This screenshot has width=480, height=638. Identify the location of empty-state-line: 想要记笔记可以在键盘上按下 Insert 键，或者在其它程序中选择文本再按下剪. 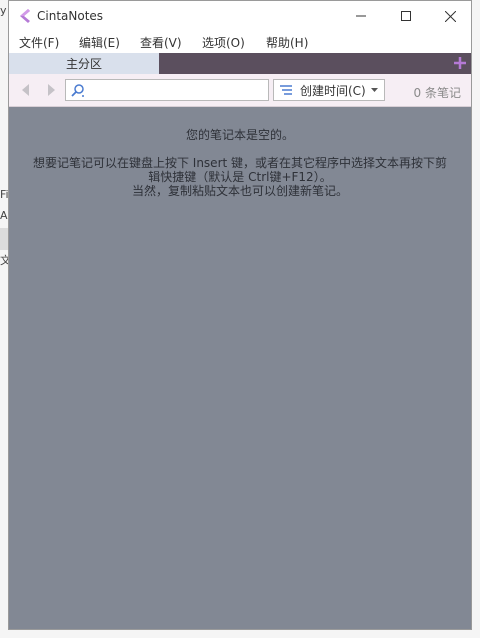
(240, 163).